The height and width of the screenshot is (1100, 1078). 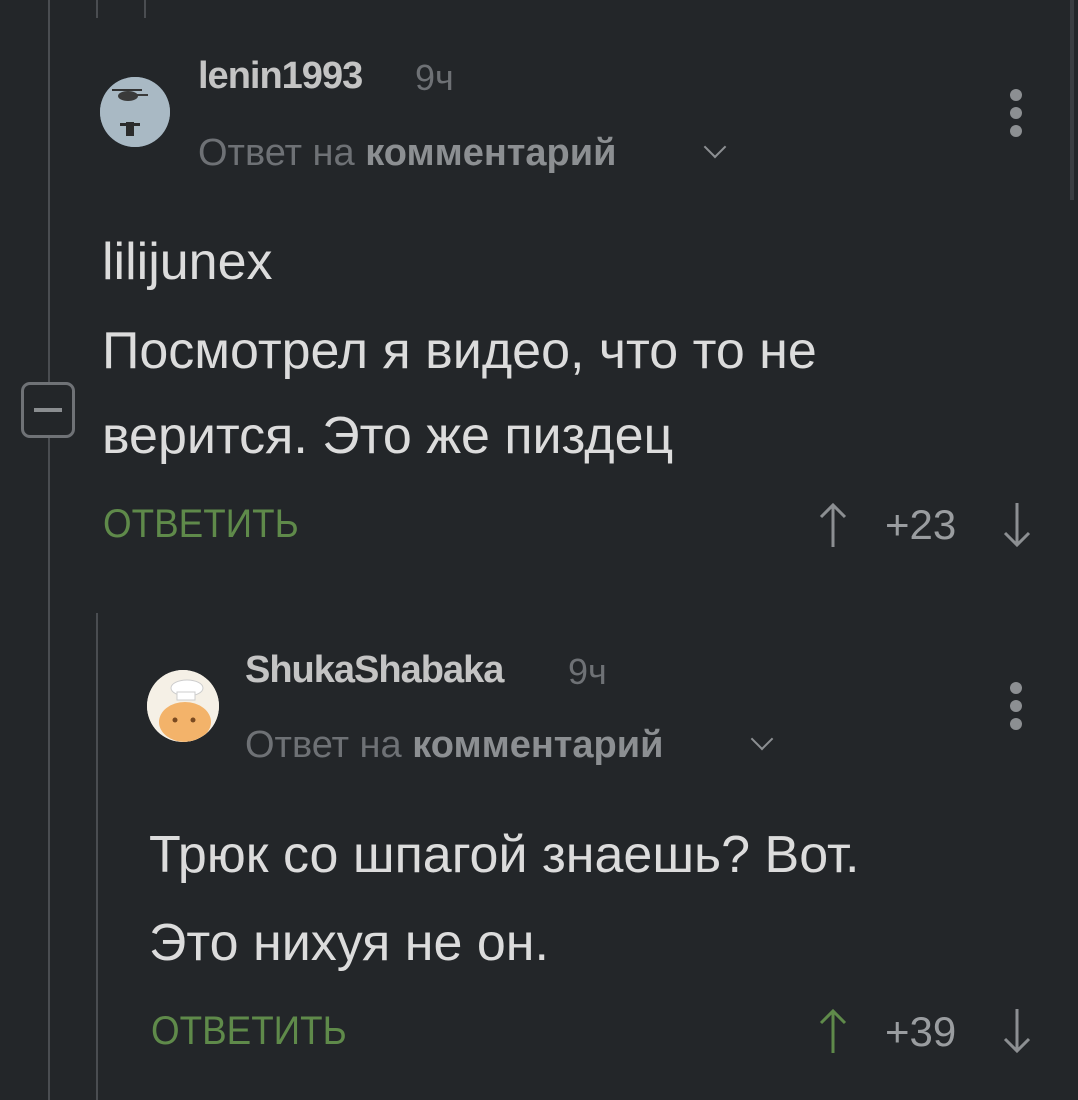 What do you see at coordinates (349, 943) in the screenshot?
I see `comment-text-line: Это нихуя не он.` at bounding box center [349, 943].